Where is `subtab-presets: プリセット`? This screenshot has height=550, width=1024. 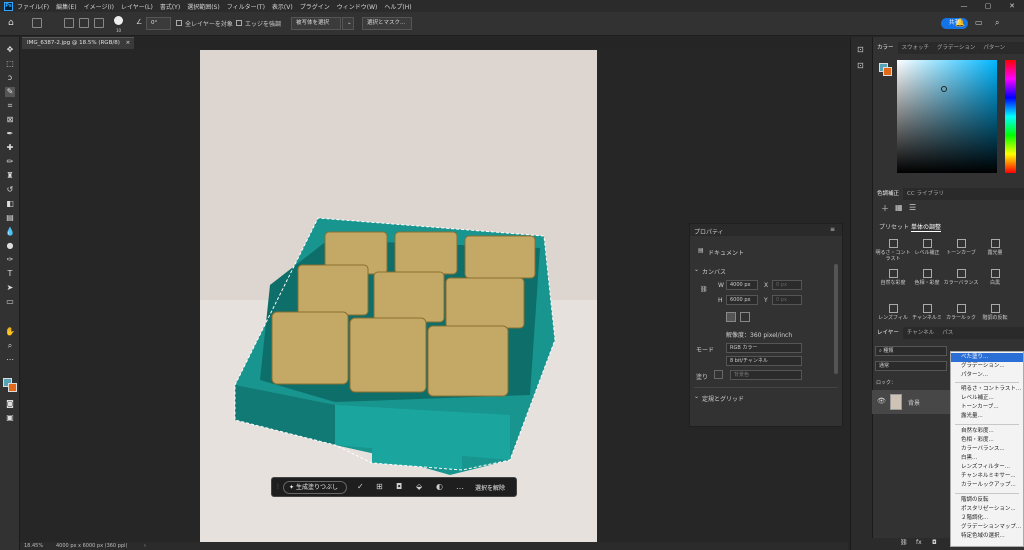
subtab-presets: プリセット is located at coordinates (894, 226).